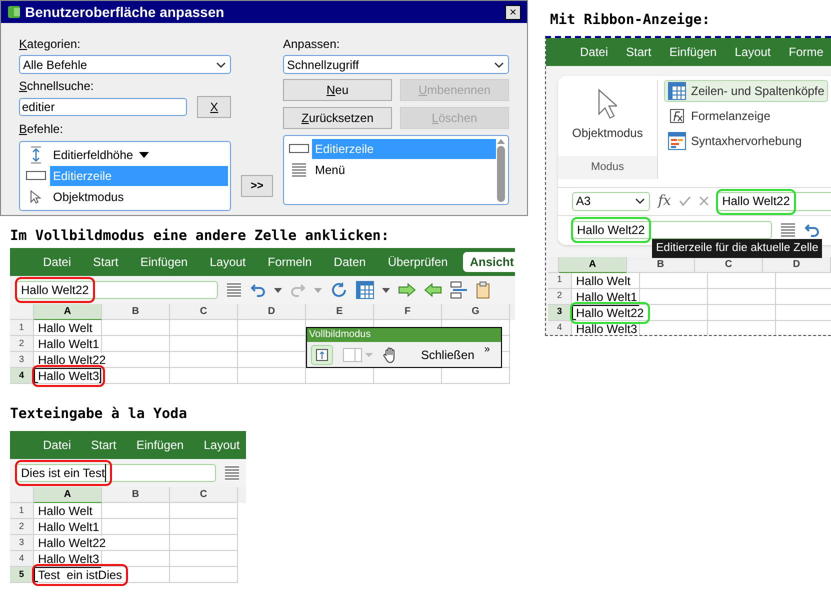 The image size is (831, 599). Describe the element at coordinates (103, 107) in the screenshot. I see `search-field: editier` at that location.